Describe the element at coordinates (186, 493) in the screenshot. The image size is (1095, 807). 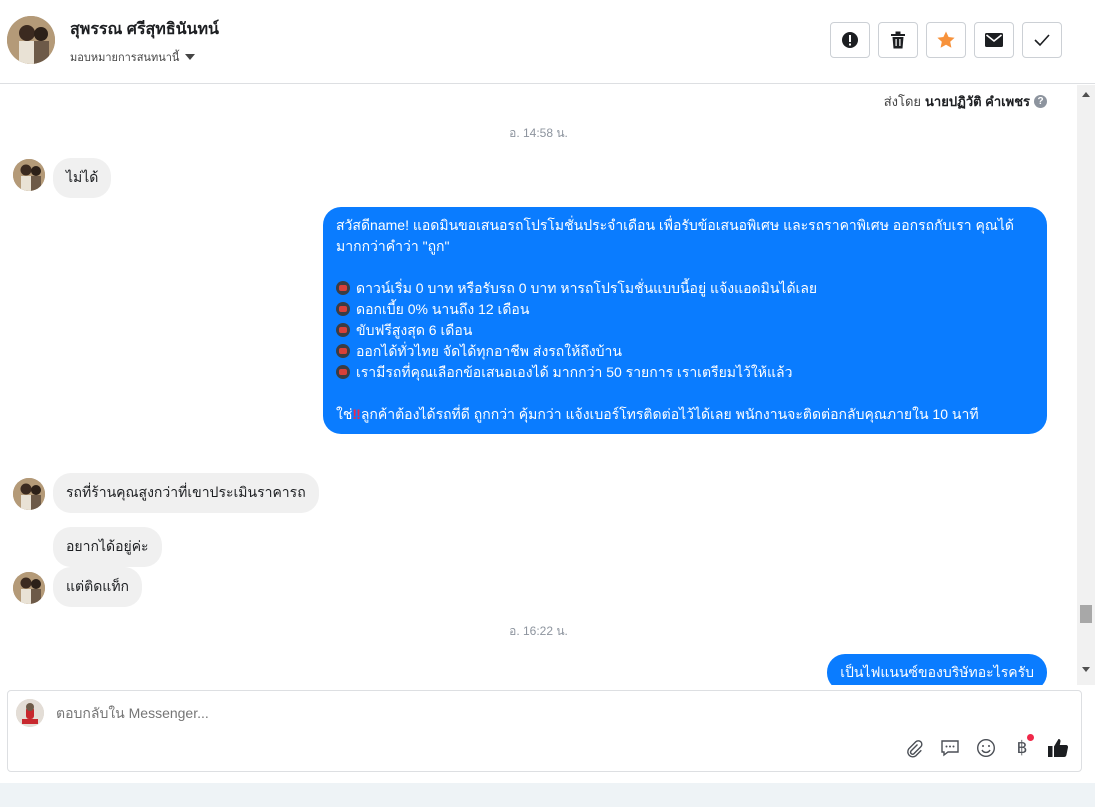
I see `message-bubble-incoming: รถที่ร้านคุณสูงกว่าที่เขาประเมินราคารถ` at that location.